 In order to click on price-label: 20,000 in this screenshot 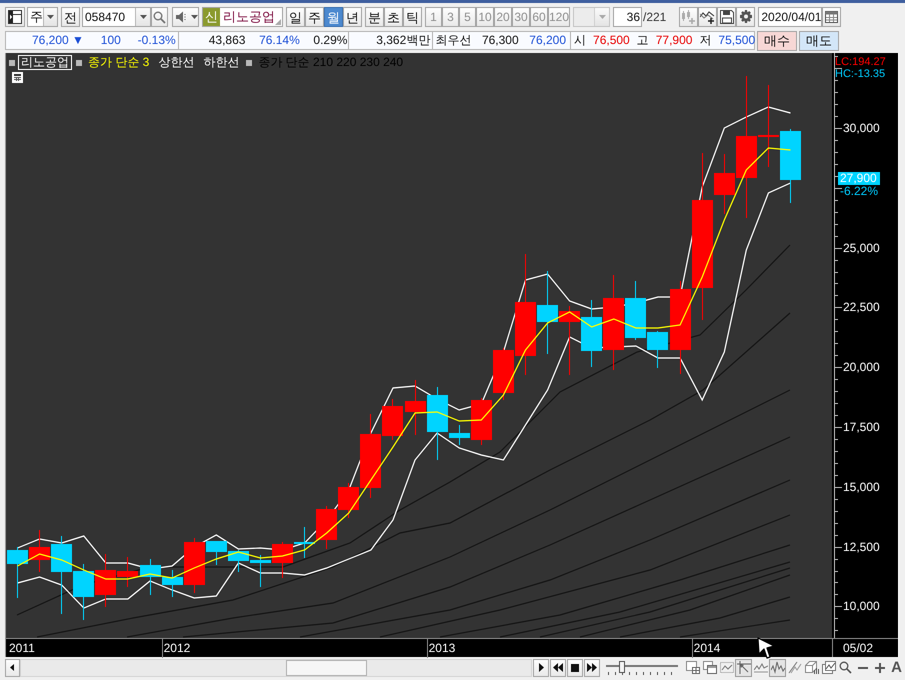, I will do `click(861, 367)`.